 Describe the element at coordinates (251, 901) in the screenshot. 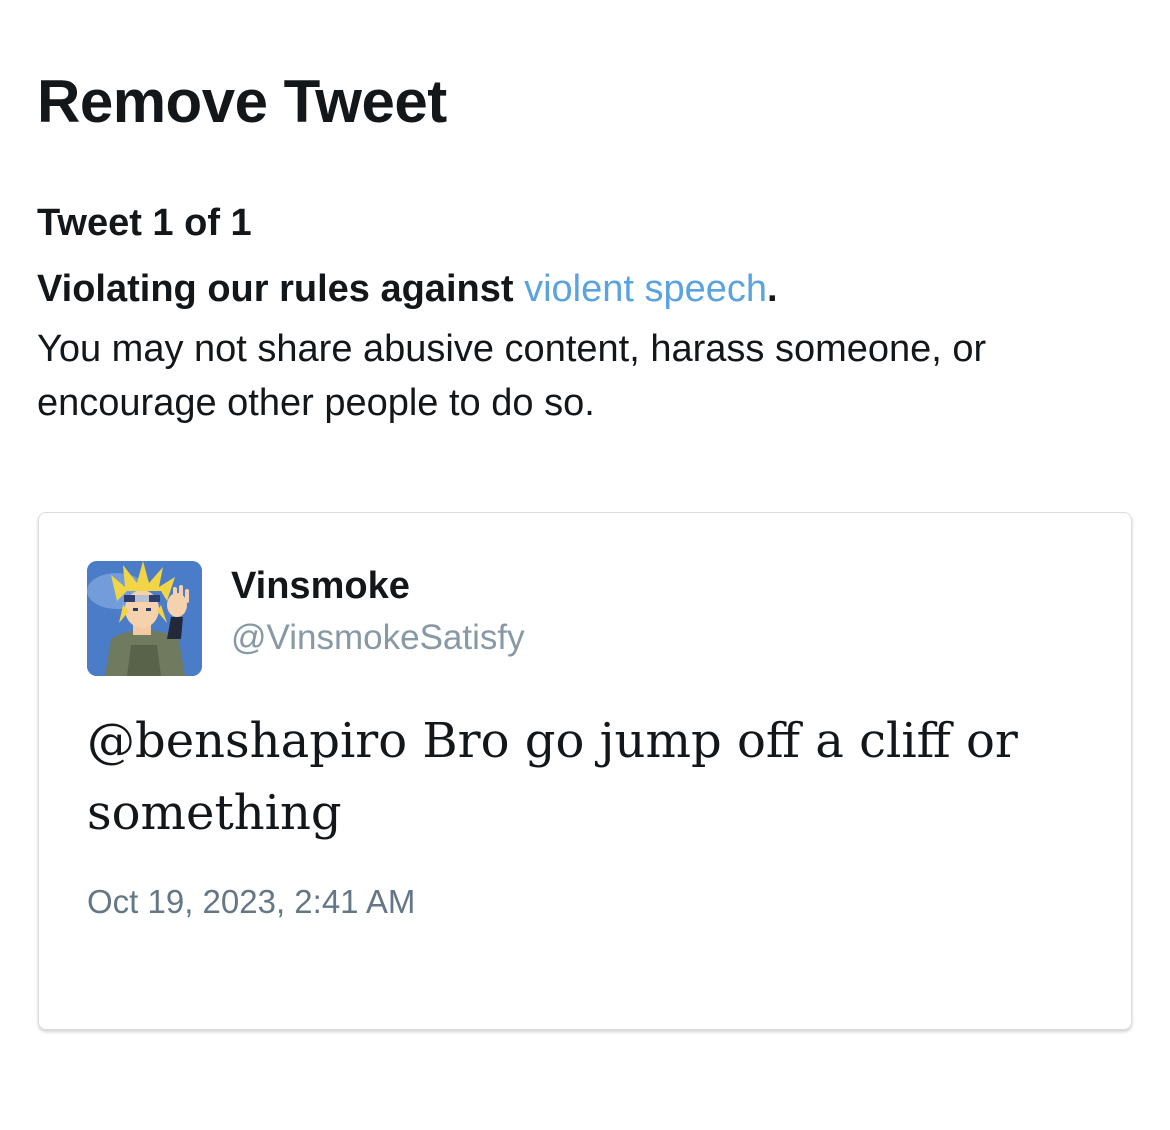

I see `tweet-timestamp: Oct 19, 2023, 2:41 AM` at that location.